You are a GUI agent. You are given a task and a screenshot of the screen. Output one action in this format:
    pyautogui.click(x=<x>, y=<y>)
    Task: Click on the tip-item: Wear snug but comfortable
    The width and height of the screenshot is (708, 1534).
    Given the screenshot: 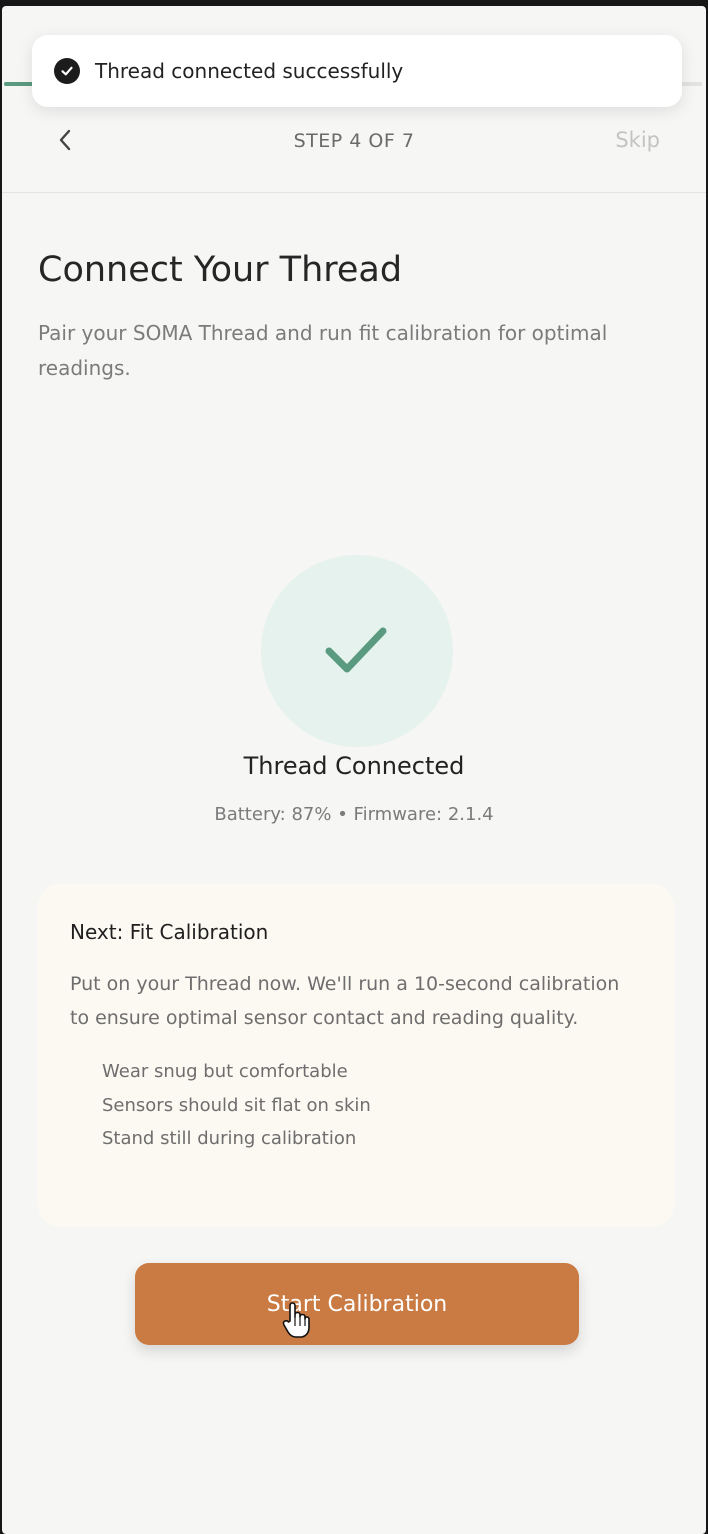 What is the action you would take?
    pyautogui.click(x=225, y=1071)
    